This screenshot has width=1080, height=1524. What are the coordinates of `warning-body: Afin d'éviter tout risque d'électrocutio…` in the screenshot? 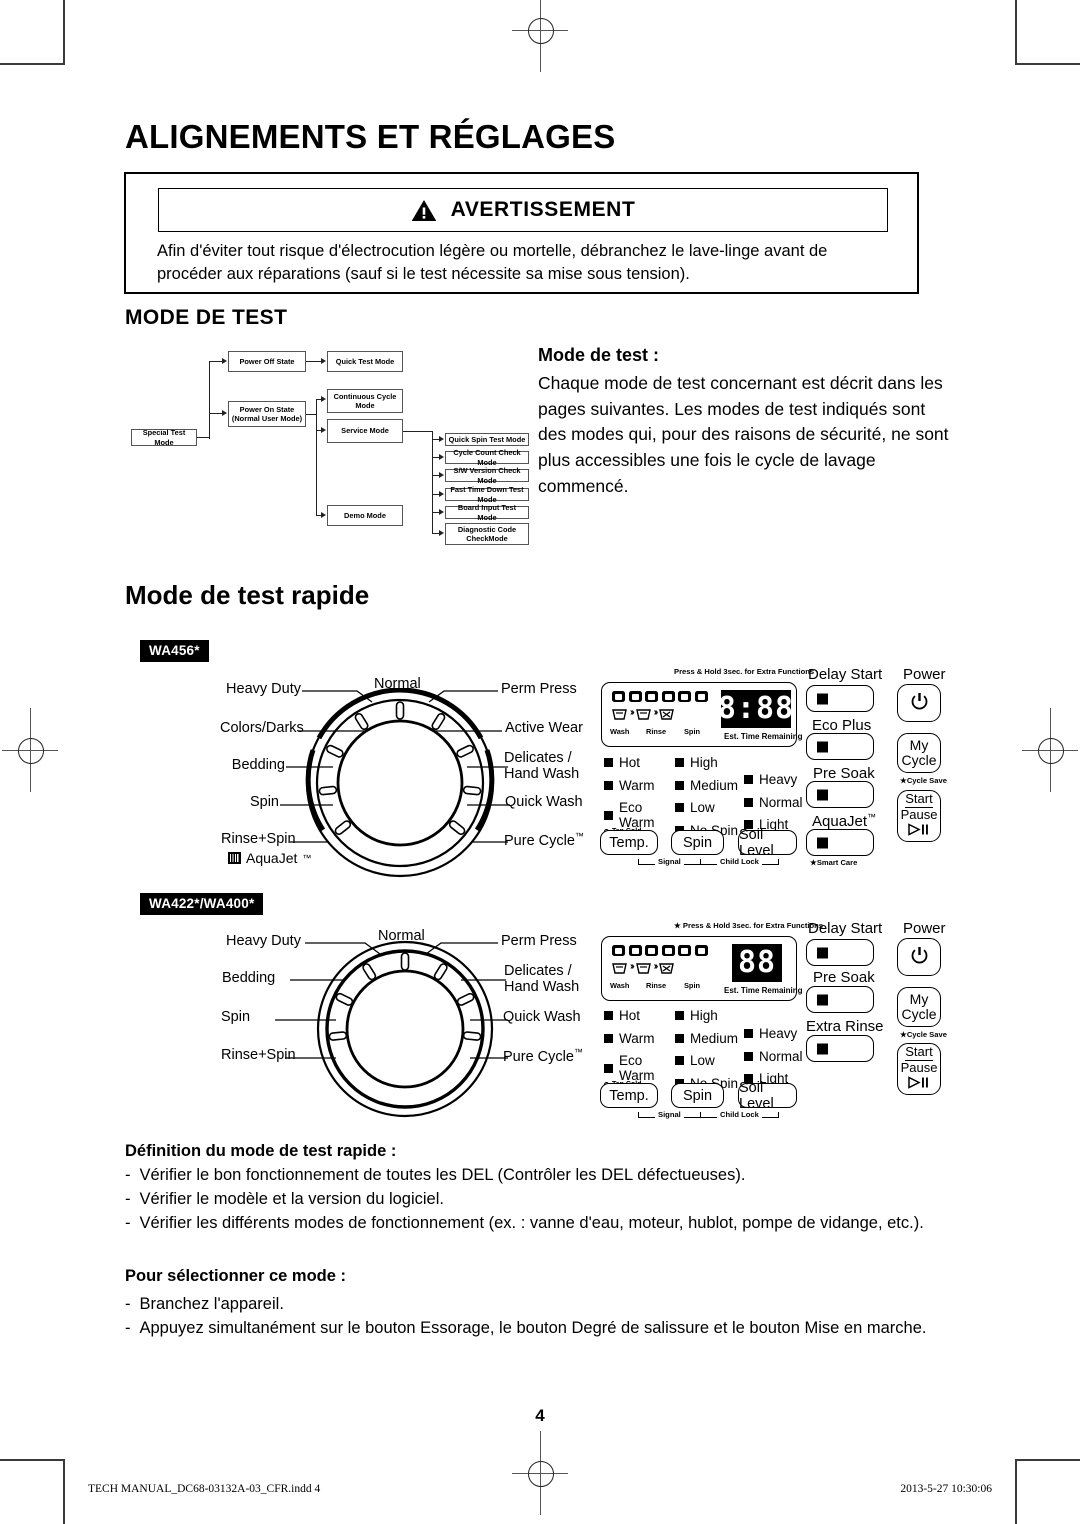 It's located at (492, 263).